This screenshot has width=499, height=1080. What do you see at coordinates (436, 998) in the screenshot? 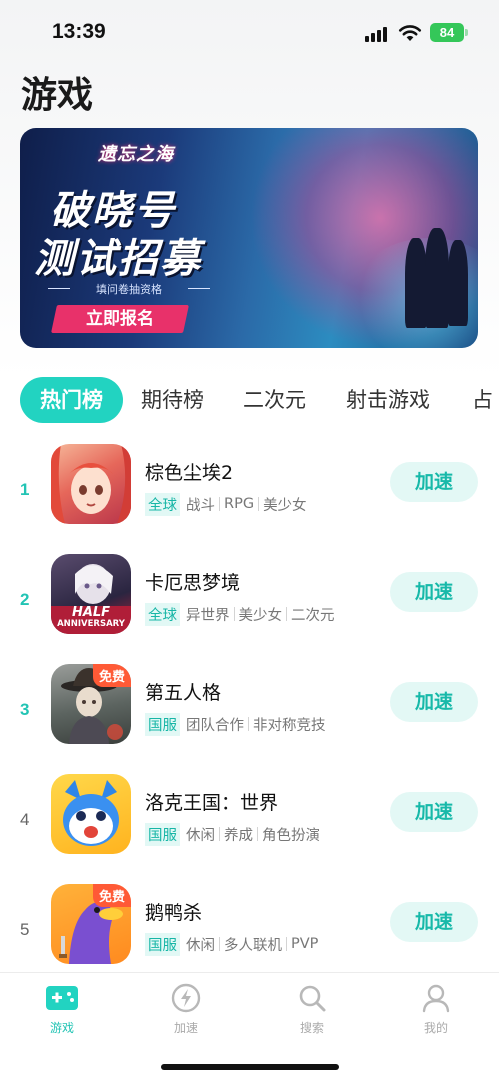
I see `person-icon` at bounding box center [436, 998].